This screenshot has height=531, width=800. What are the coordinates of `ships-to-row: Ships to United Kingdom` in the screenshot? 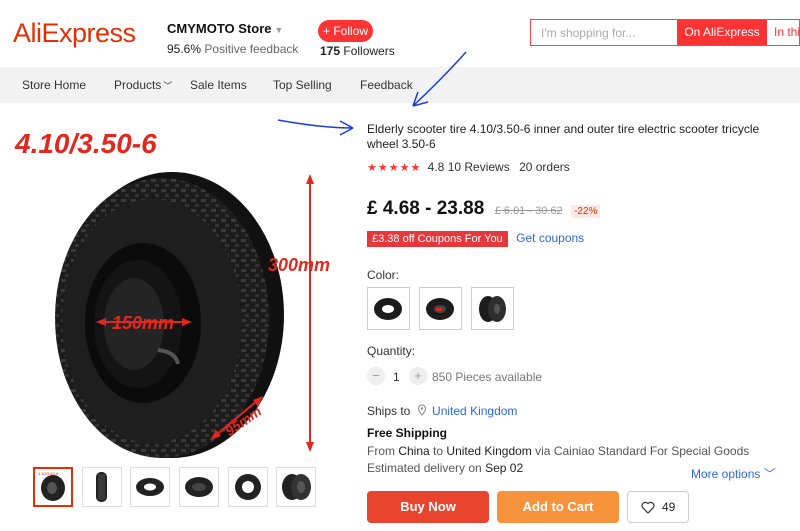 It's located at (442, 411).